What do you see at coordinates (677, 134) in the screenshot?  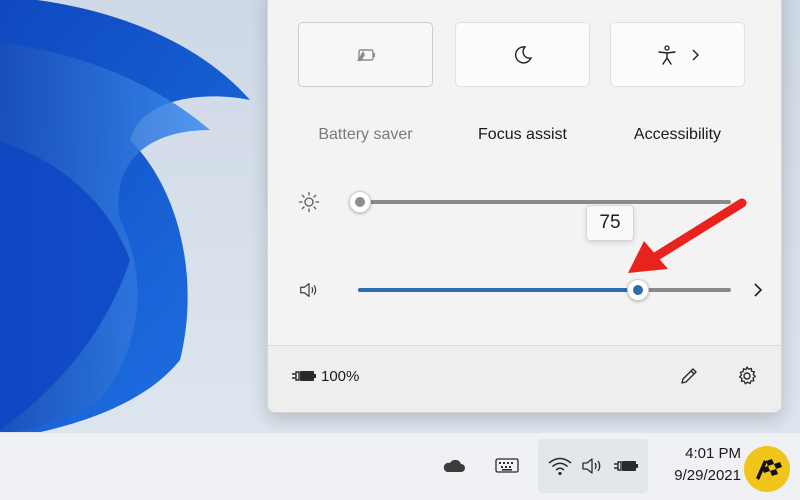 I see `tile-label-accessibility: Accessibility` at bounding box center [677, 134].